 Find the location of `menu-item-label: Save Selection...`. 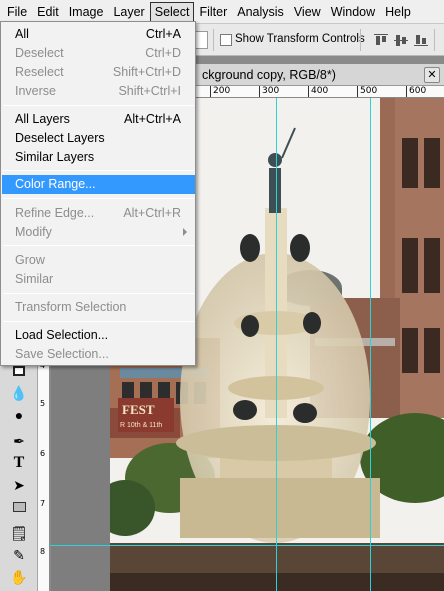

menu-item-label: Save Selection... is located at coordinates (62, 354).